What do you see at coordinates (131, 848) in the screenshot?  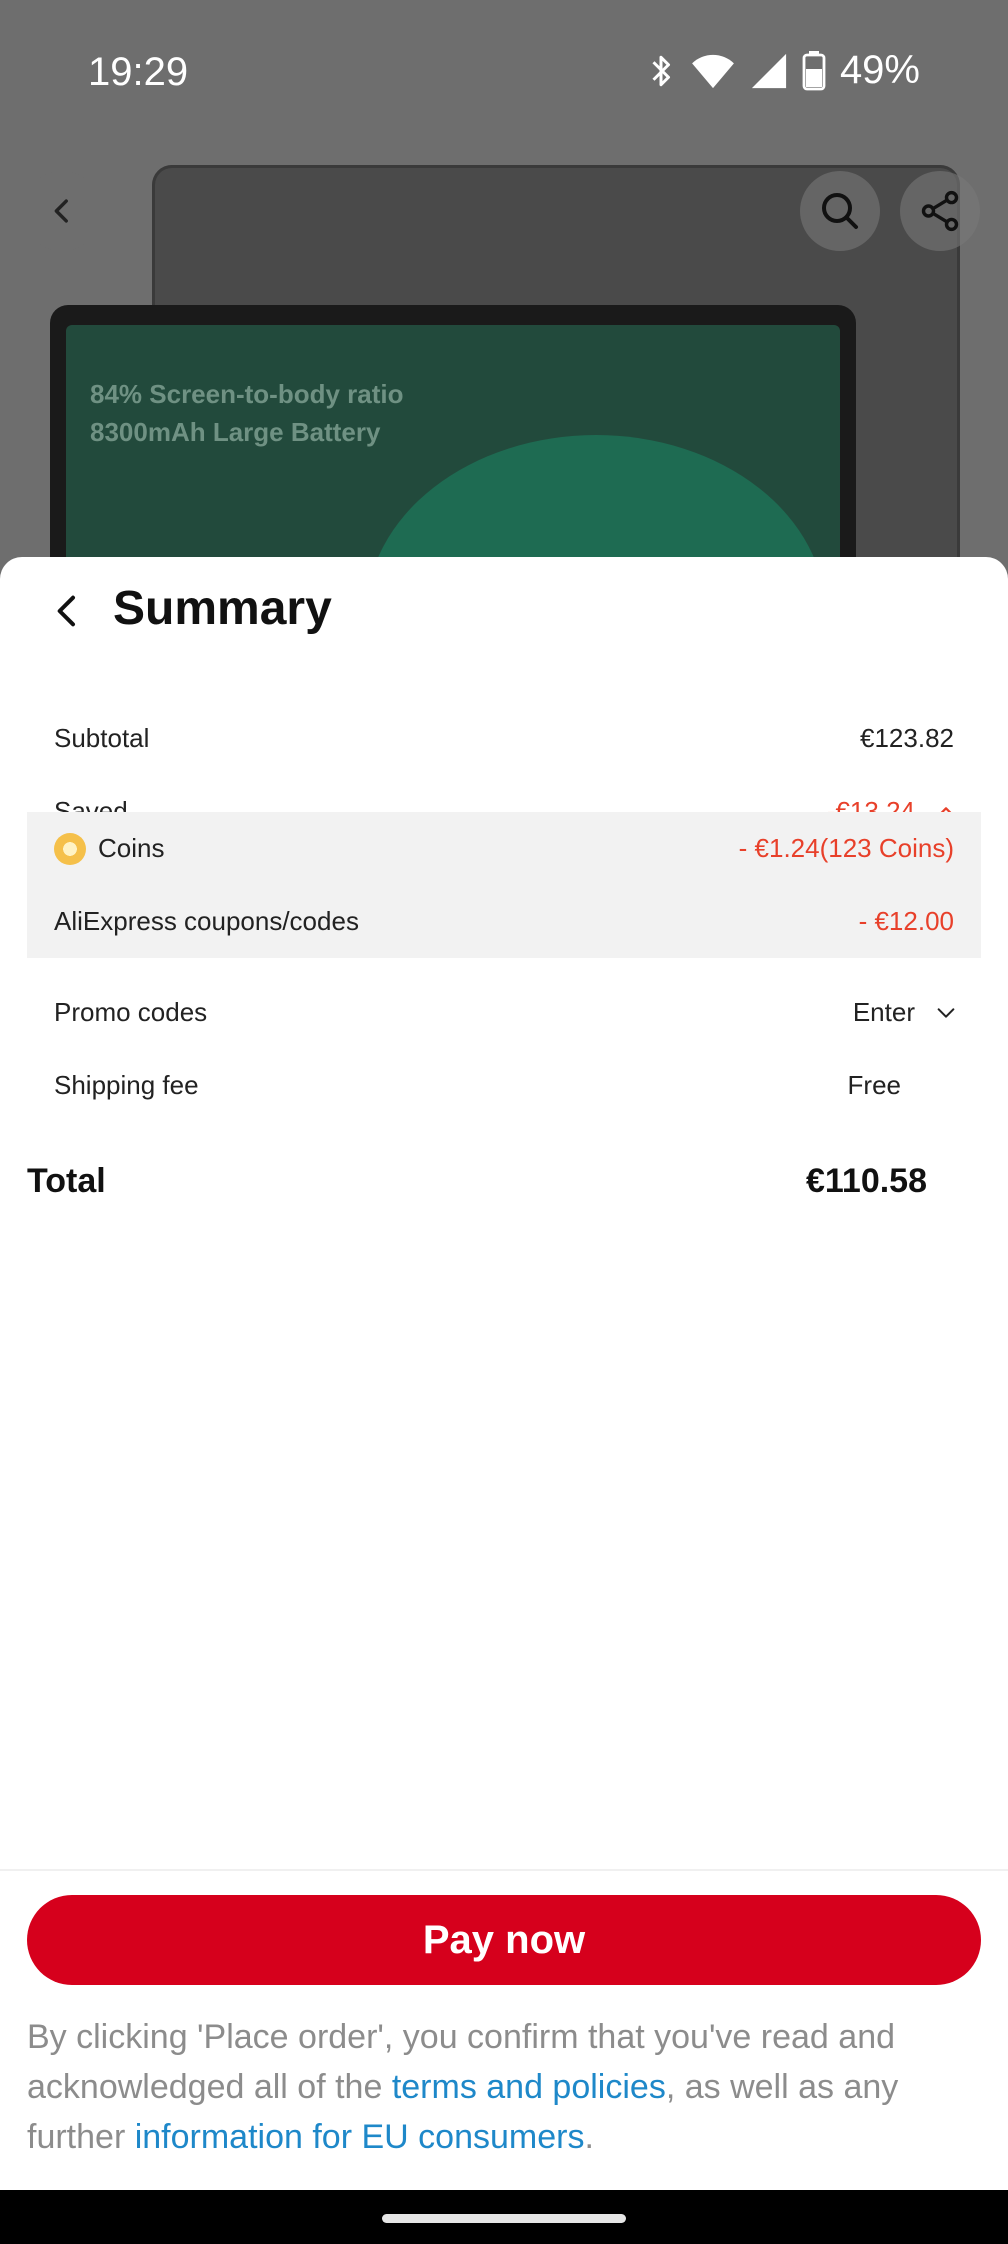 I see `coins-label: Coins` at bounding box center [131, 848].